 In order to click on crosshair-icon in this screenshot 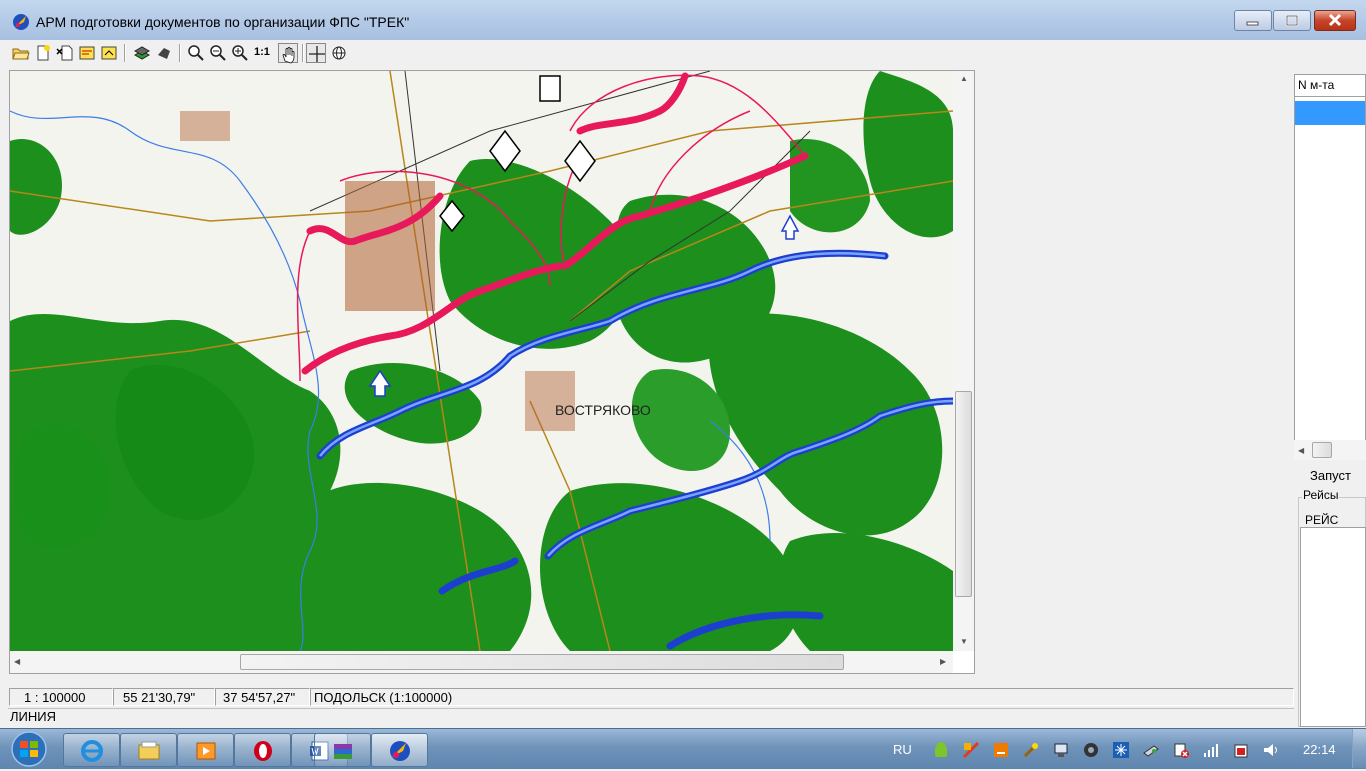, I will do `click(317, 54)`.